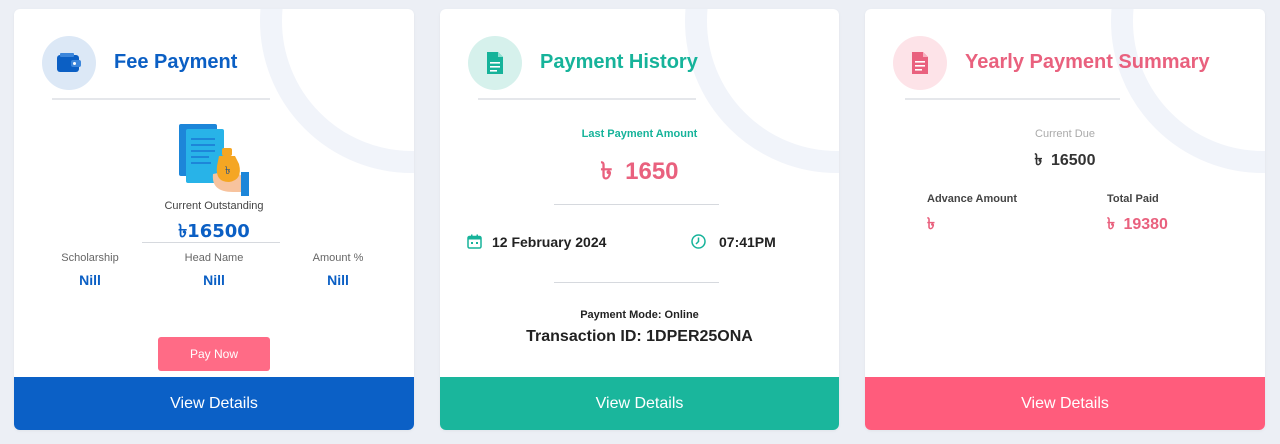 This screenshot has width=1280, height=444. I want to click on document-icon, so click(495, 63).